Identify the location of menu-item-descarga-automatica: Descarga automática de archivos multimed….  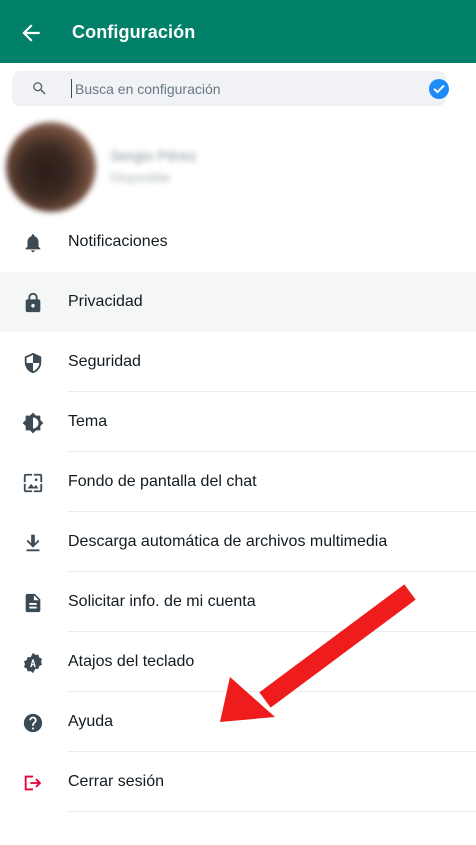
(238, 542).